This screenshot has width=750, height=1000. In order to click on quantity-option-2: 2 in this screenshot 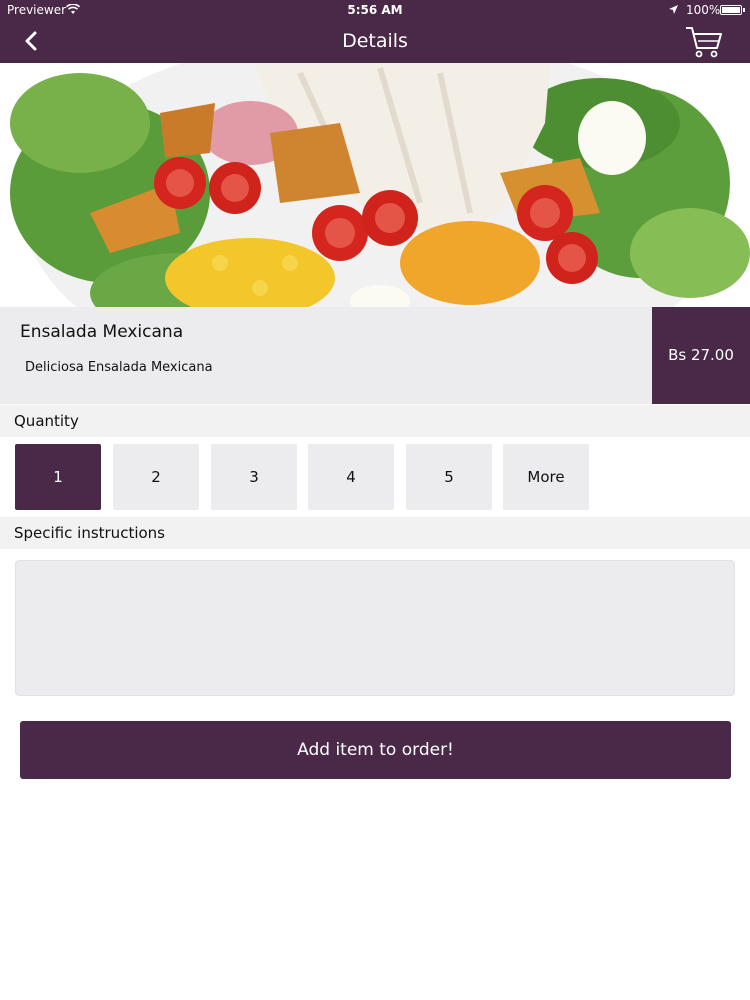, I will do `click(156, 477)`.